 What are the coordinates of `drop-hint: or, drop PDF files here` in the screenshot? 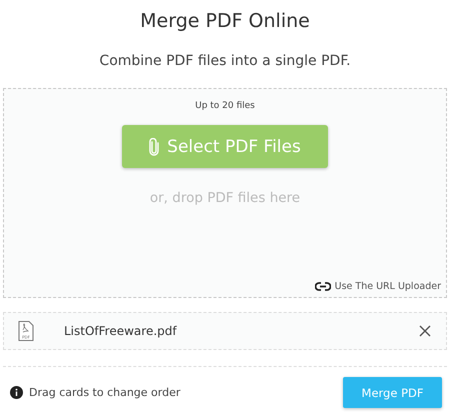 It's located at (225, 198).